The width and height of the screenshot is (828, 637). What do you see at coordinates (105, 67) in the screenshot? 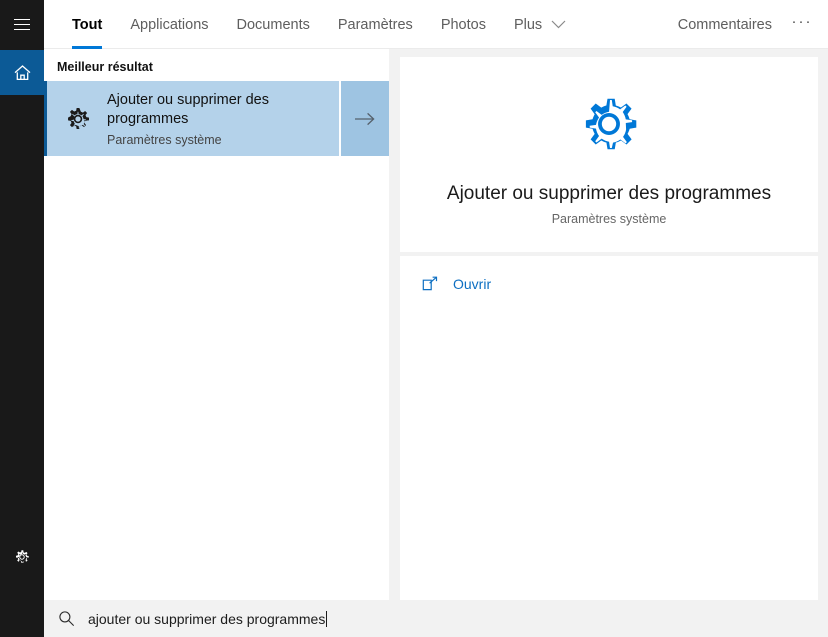
I see `section-heading-best-result: Meilleur résultat` at bounding box center [105, 67].